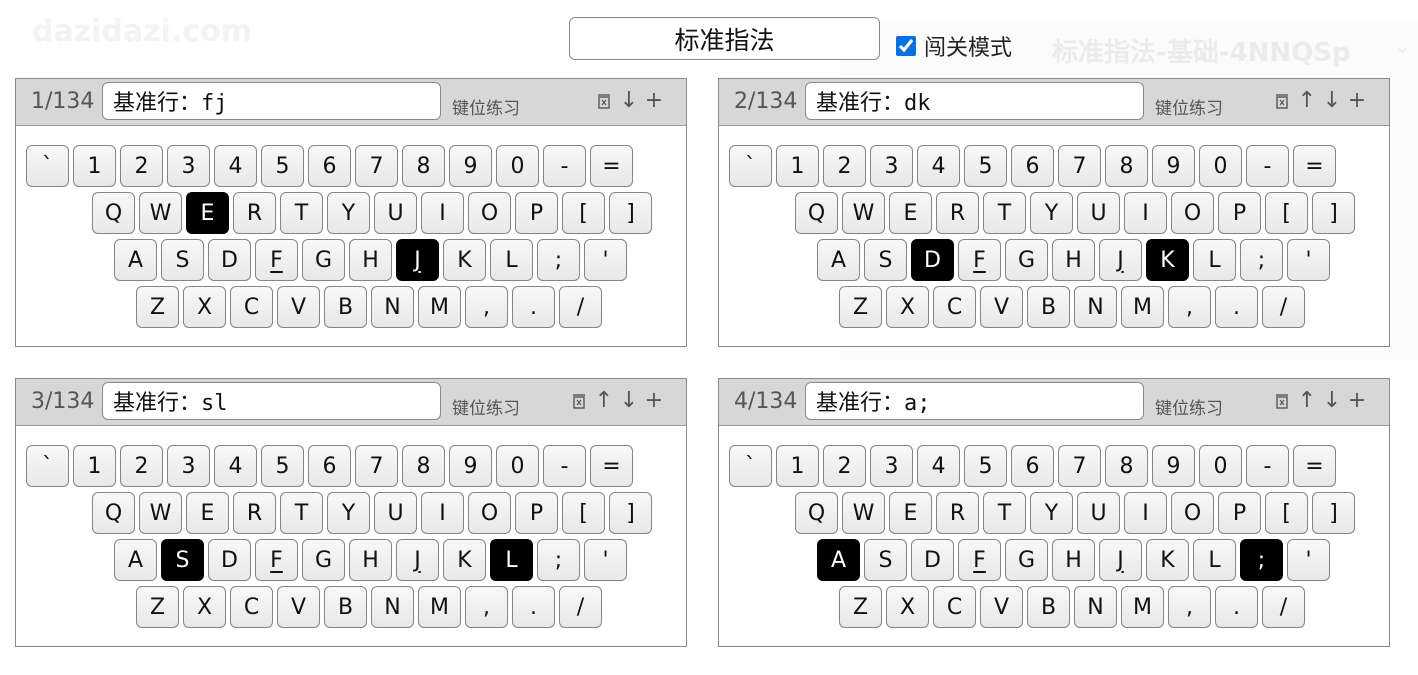 The height and width of the screenshot is (675, 1418). I want to click on key: 5, so click(282, 466).